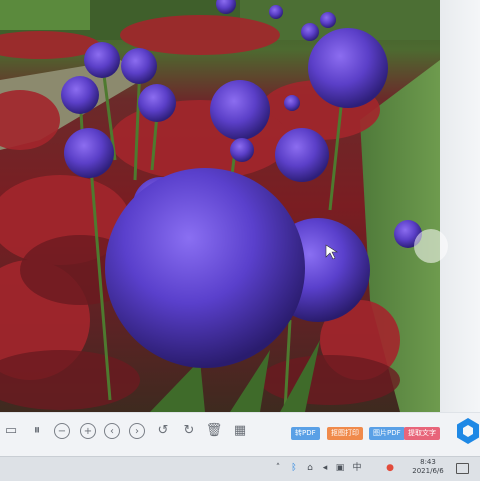 The width and height of the screenshot is (480, 481). I want to click on taskbar-clock: 8:43 2021/6/6, so click(428, 467).